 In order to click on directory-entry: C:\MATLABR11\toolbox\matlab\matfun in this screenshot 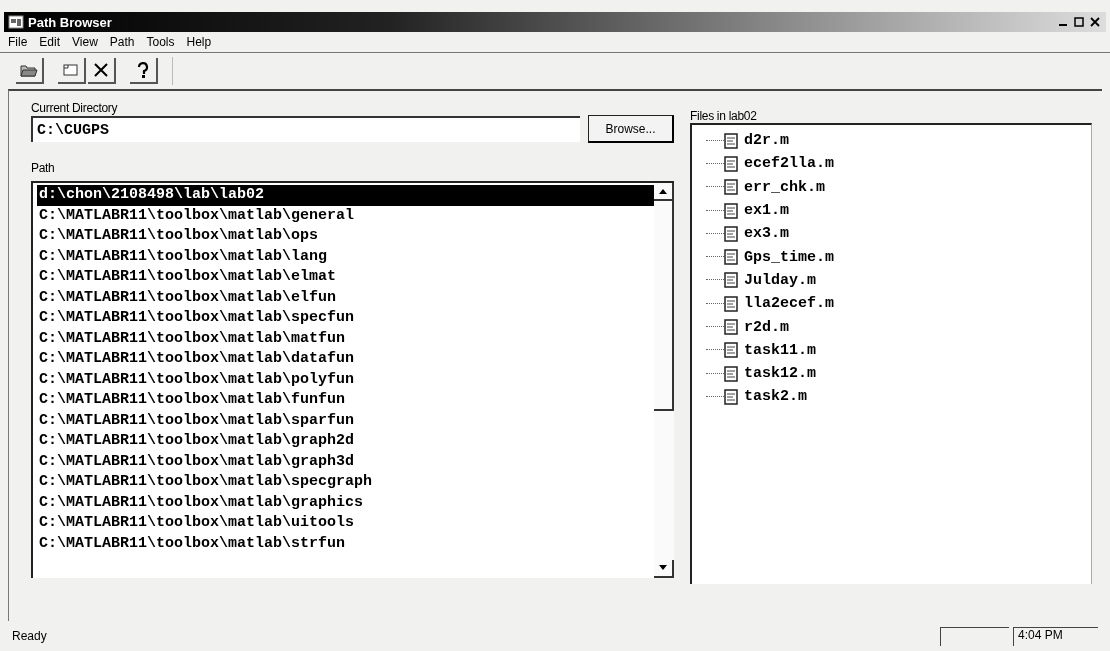, I will do `click(345, 338)`.